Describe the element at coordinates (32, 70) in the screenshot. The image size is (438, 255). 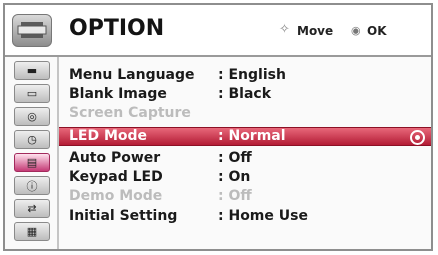
I see `picture-icon: ▬` at that location.